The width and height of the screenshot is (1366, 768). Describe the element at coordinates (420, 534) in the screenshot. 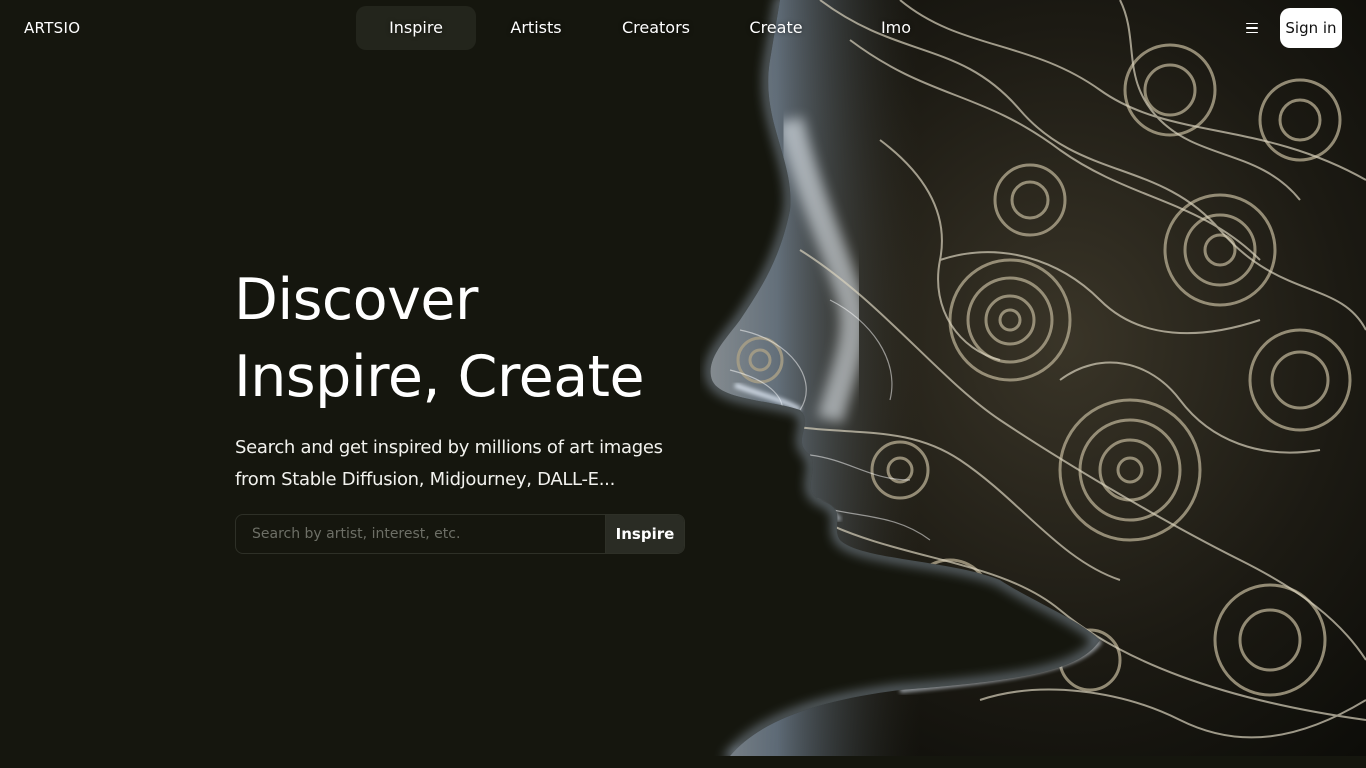

I see `search-input` at that location.